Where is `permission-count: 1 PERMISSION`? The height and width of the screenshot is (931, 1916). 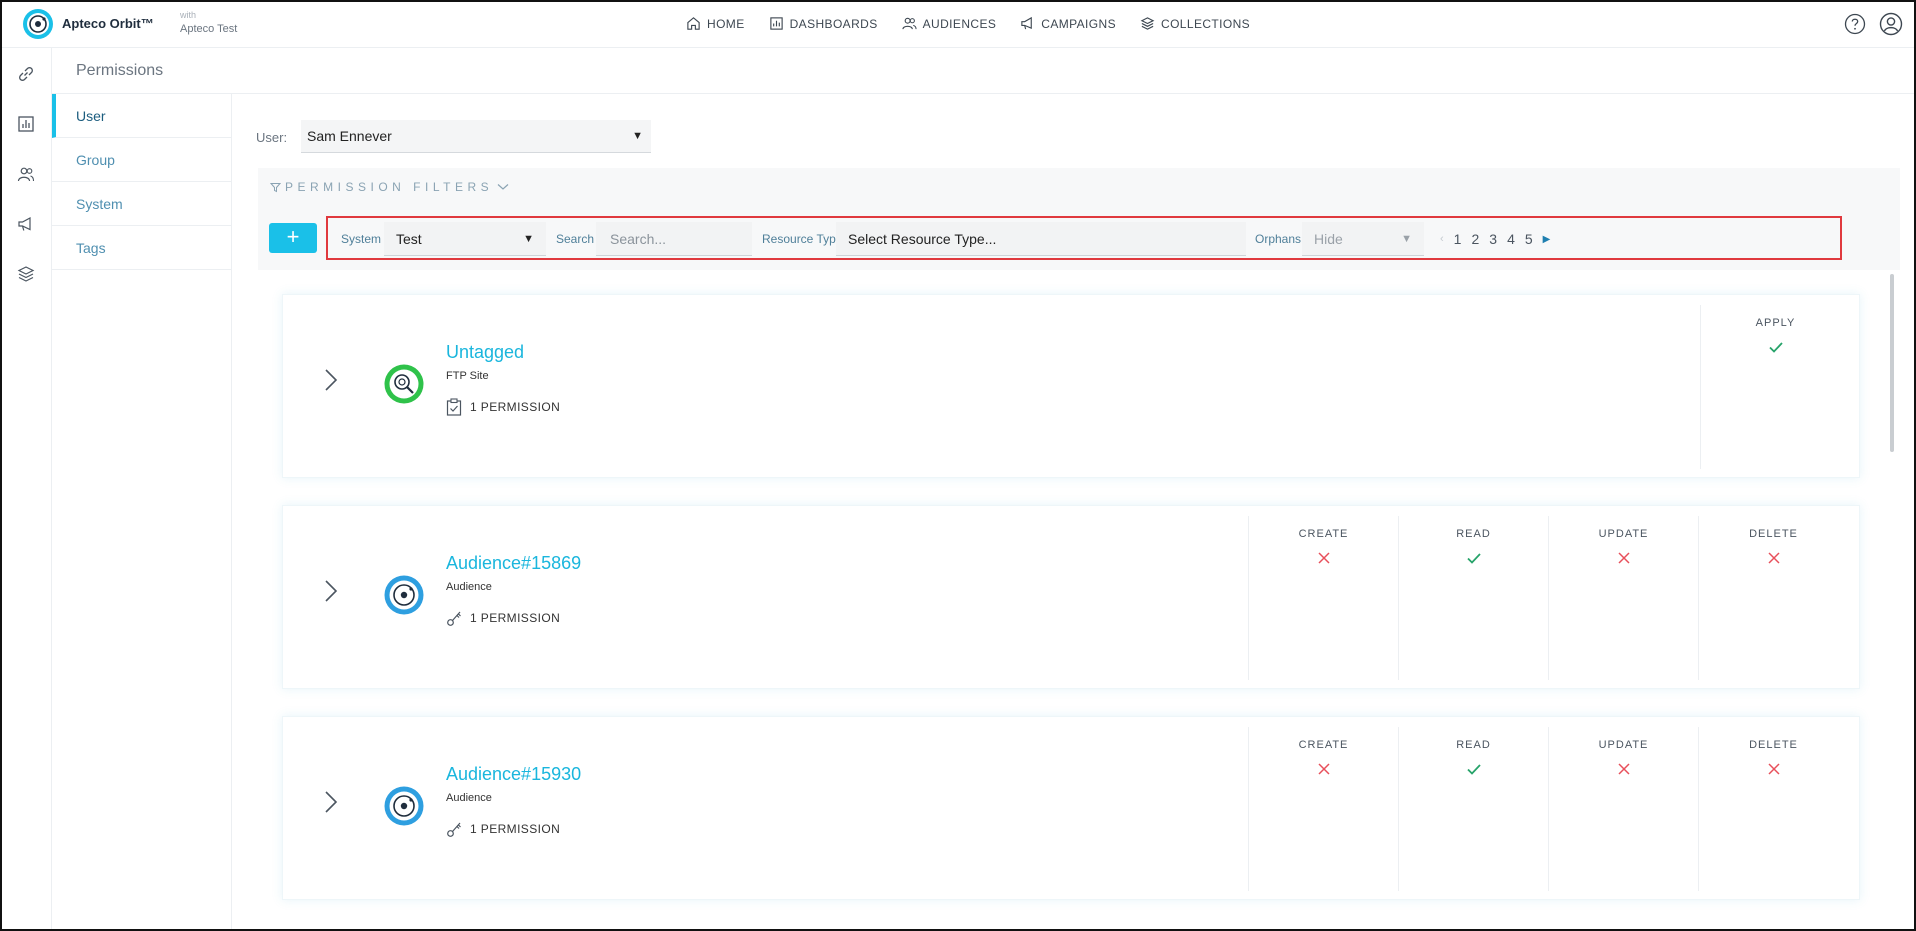 permission-count: 1 PERMISSION is located at coordinates (503, 829).